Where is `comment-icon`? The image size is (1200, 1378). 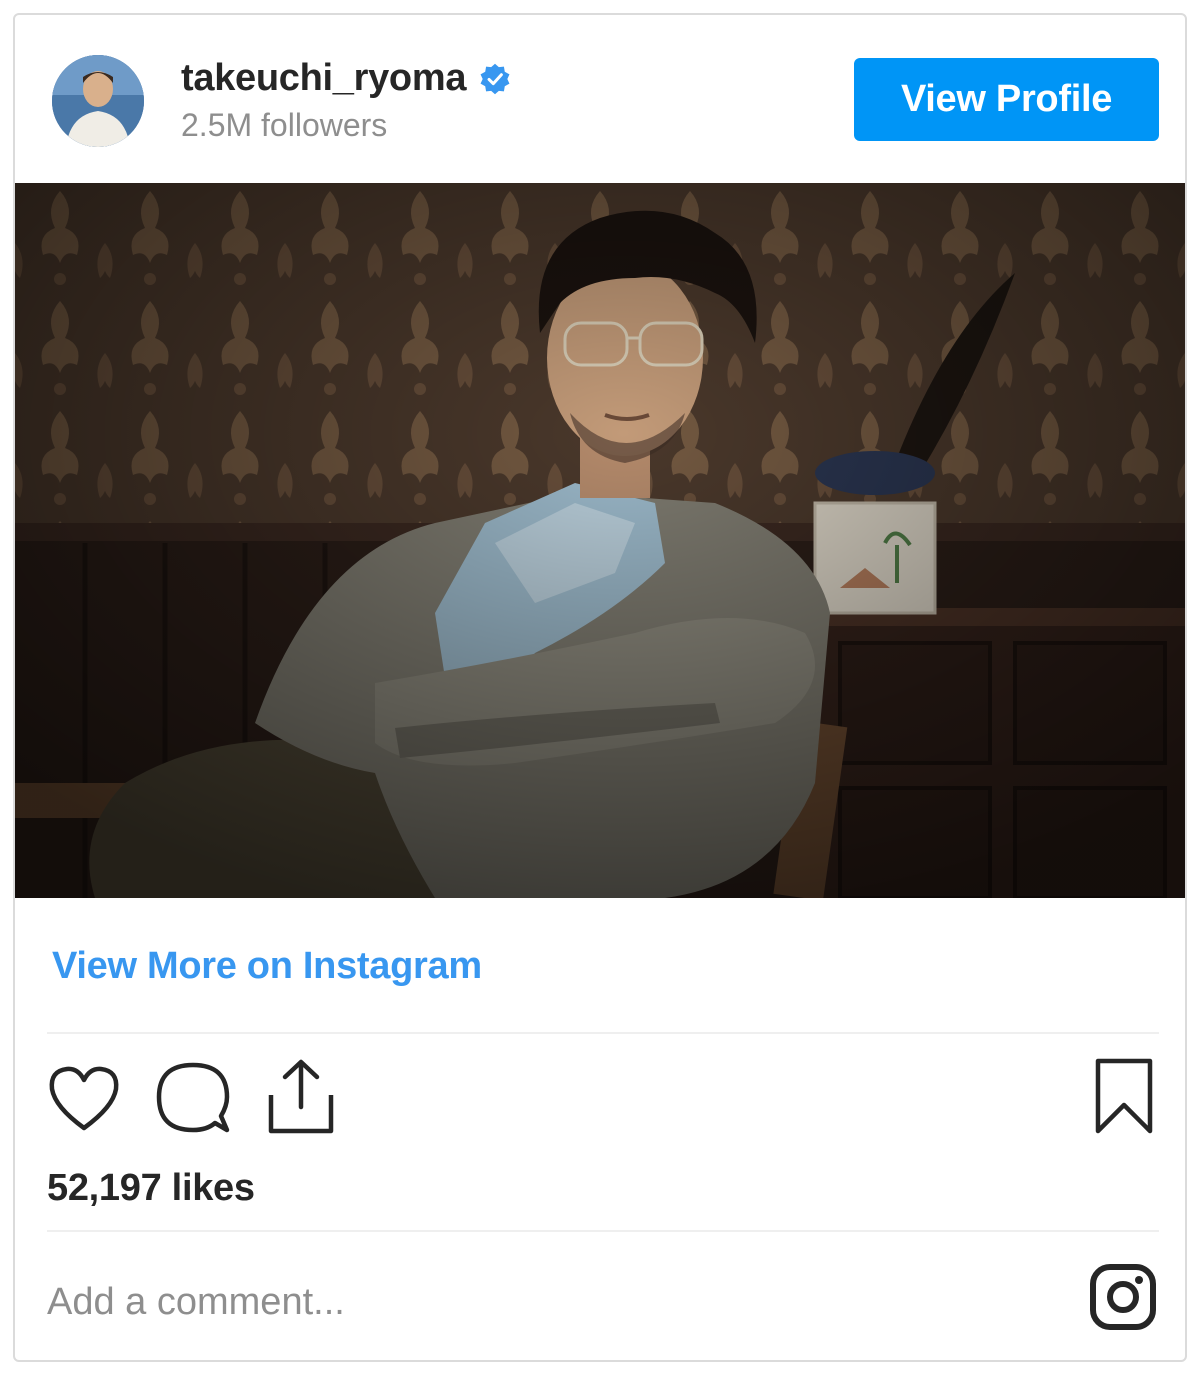
comment-icon is located at coordinates (193, 1098).